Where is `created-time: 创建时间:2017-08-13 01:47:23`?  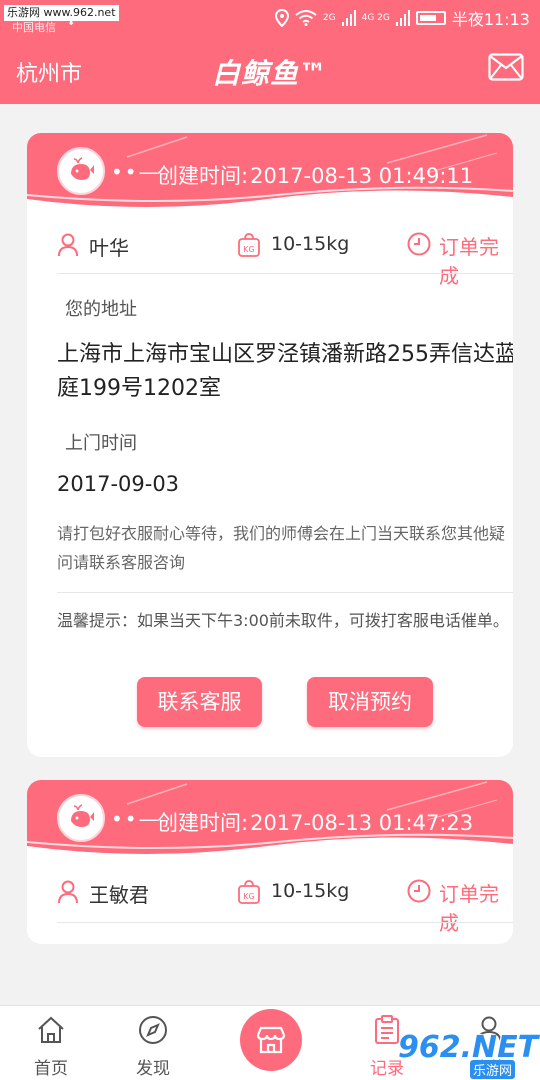 created-time: 创建时间:2017-08-13 01:47:23 is located at coordinates (315, 822).